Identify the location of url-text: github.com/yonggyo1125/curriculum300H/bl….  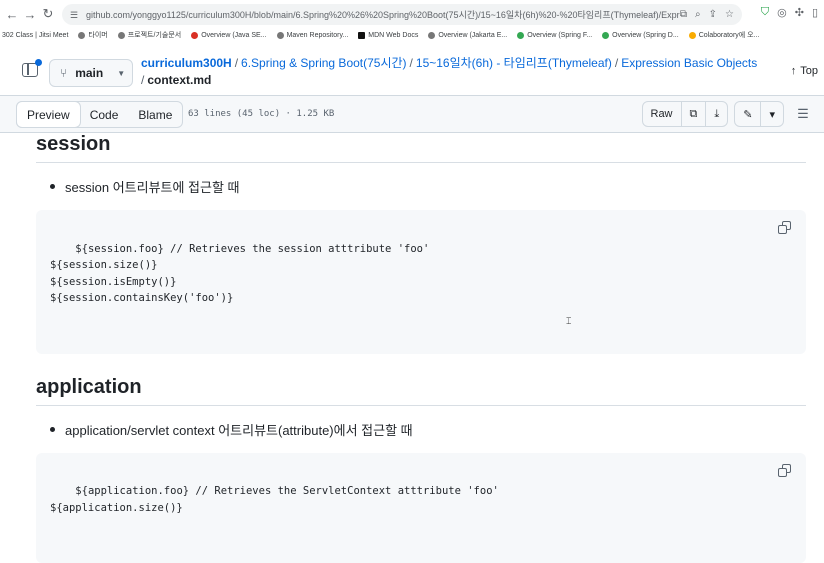
(383, 14).